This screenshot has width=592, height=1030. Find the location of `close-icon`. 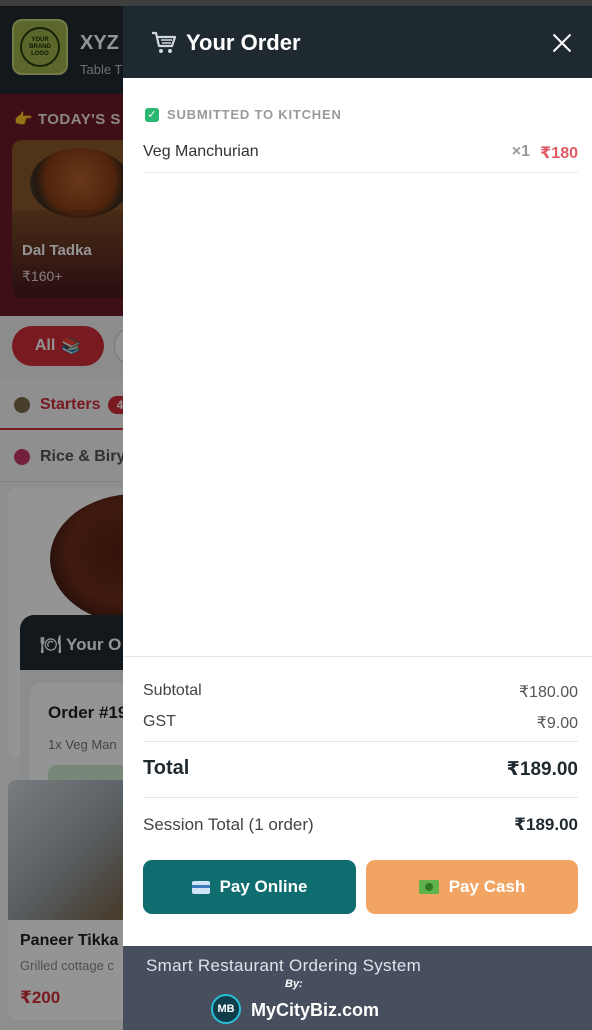

close-icon is located at coordinates (562, 43).